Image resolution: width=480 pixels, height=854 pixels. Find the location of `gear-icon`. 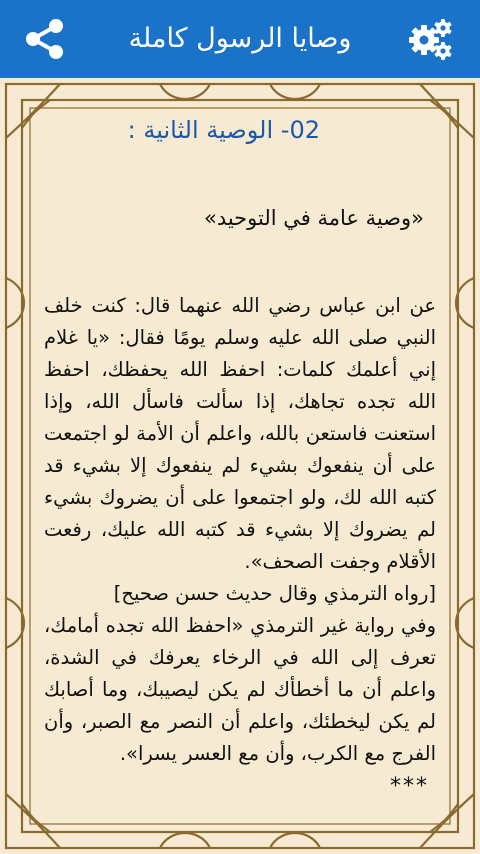

gear-icon is located at coordinates (430, 39).